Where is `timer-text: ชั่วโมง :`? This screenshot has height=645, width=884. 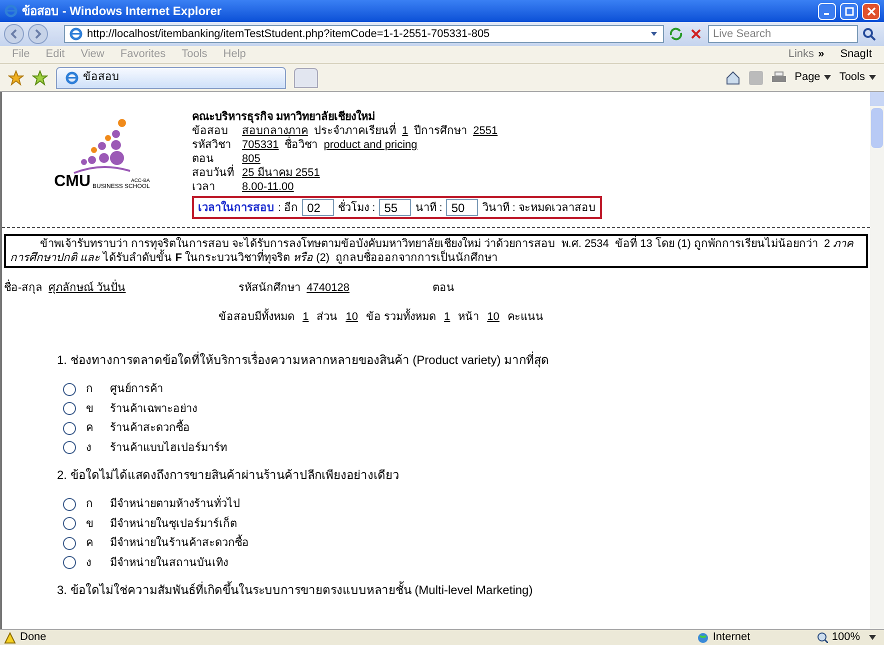
timer-text: ชั่วโมง : is located at coordinates (357, 207).